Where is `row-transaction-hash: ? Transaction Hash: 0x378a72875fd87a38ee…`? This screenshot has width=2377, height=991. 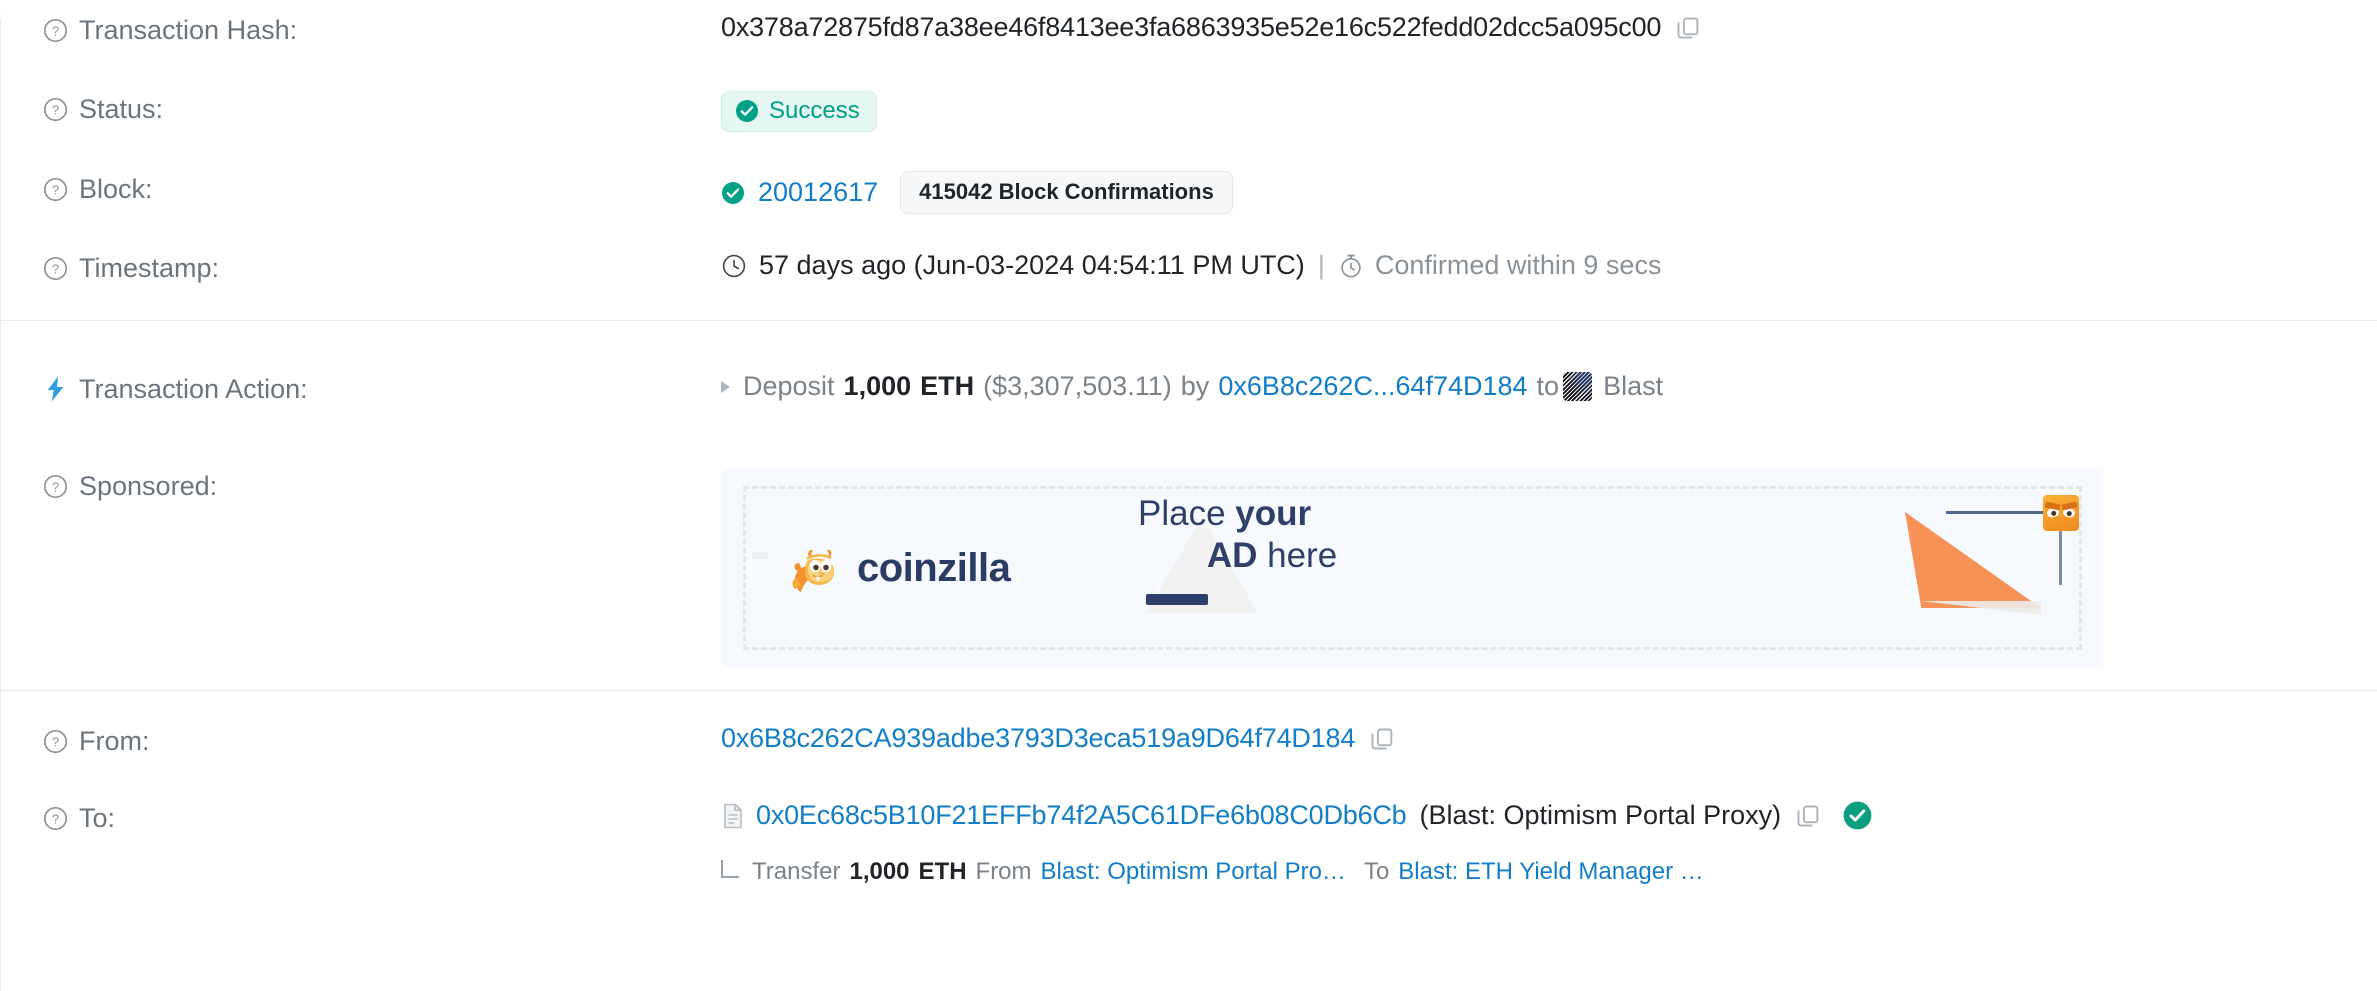
row-transaction-hash: ? Transaction Hash: 0x378a72875fd87a38ee… is located at coordinates (1189, 38).